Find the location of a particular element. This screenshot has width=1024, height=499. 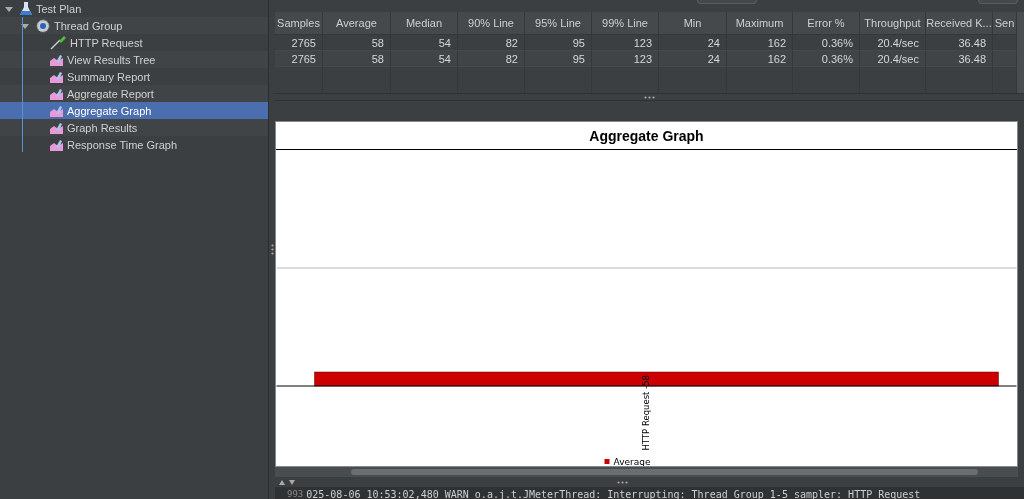

gear-icon is located at coordinates (43, 25).